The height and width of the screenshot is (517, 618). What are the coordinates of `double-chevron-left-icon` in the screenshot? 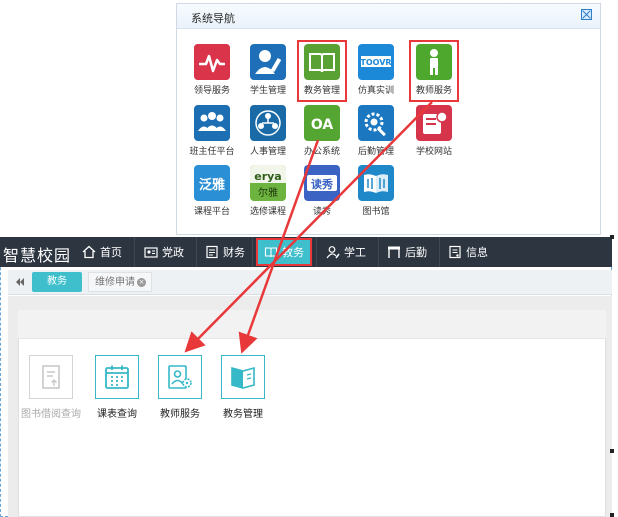 It's located at (20, 282).